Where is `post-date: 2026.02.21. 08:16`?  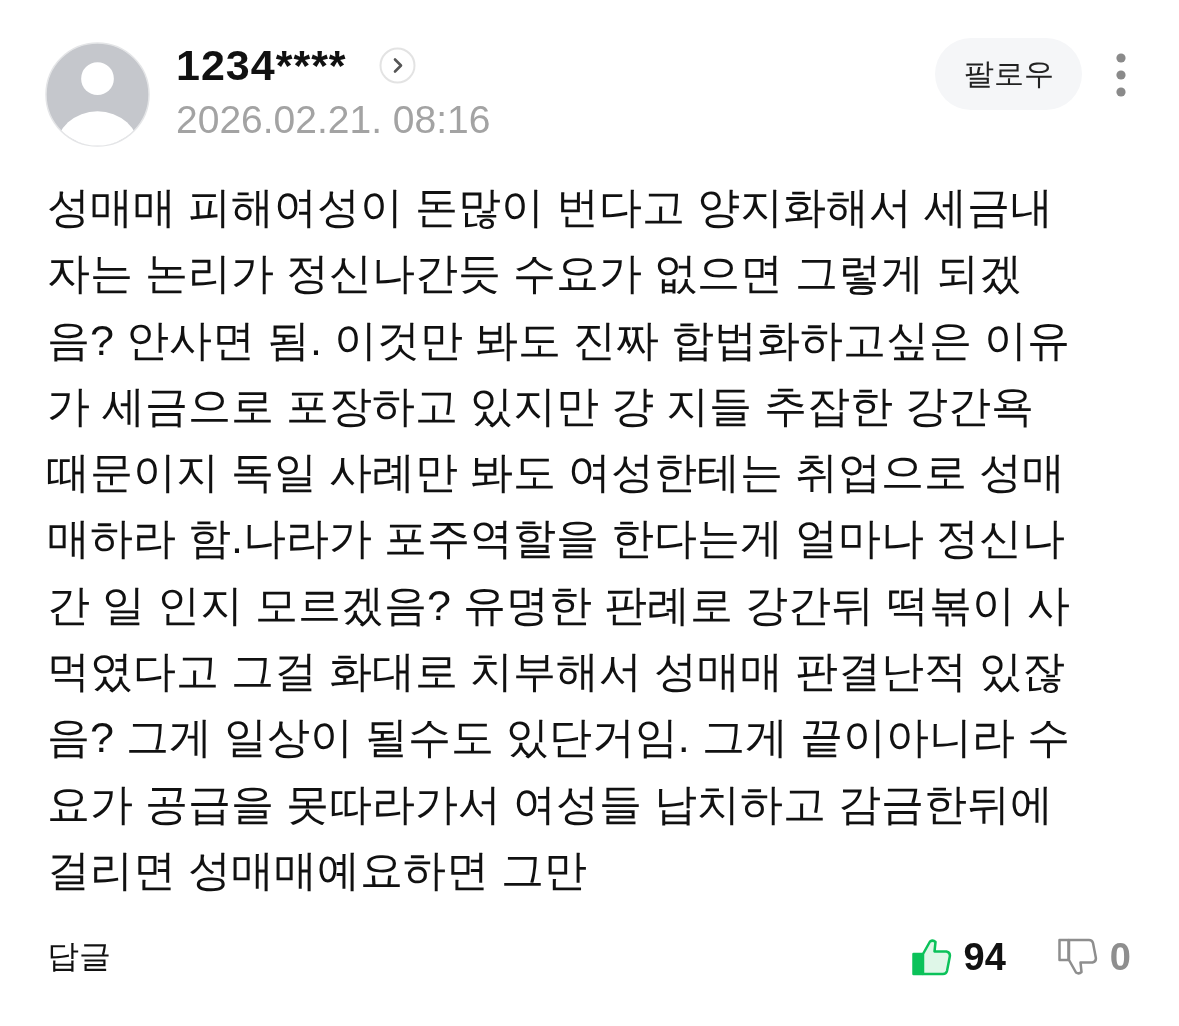
post-date: 2026.02.21. 08:16 is located at coordinates (333, 120).